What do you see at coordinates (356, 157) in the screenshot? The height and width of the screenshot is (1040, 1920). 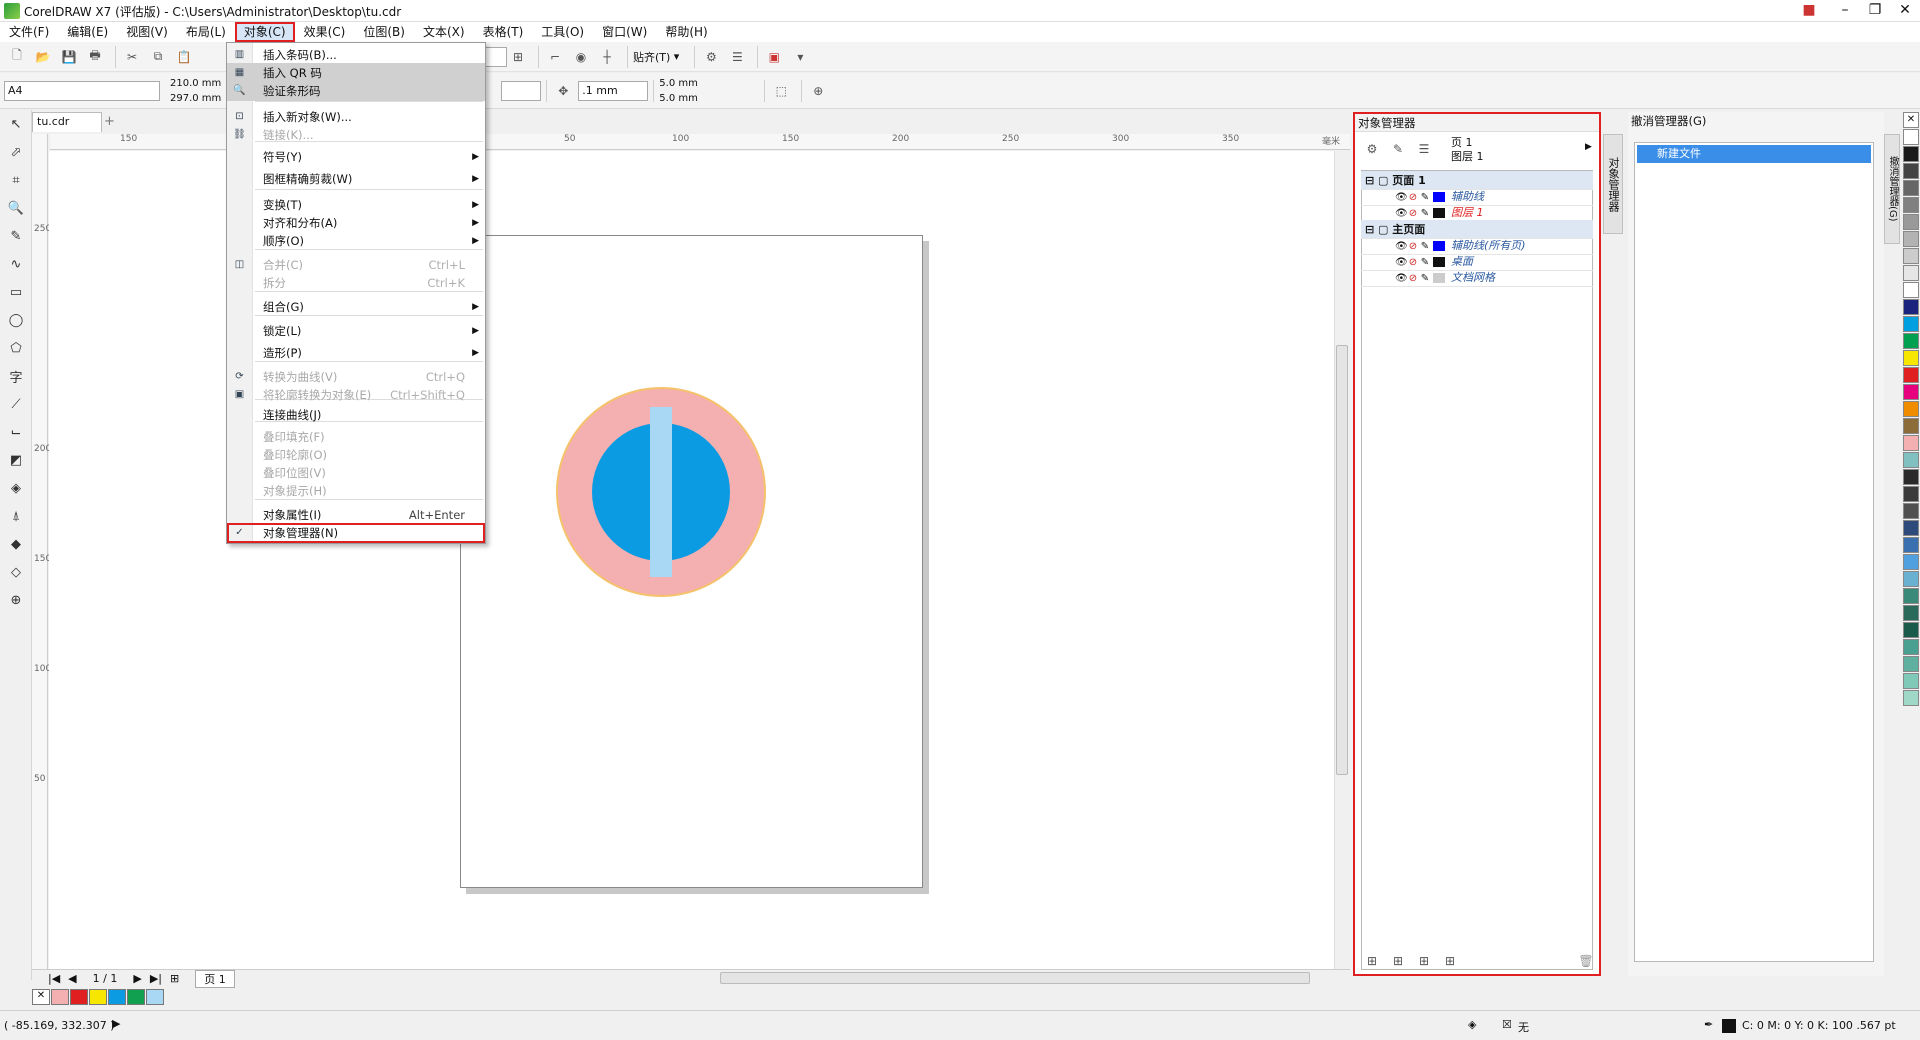 I see `menu-item-5: 符号(Y) ▶` at bounding box center [356, 157].